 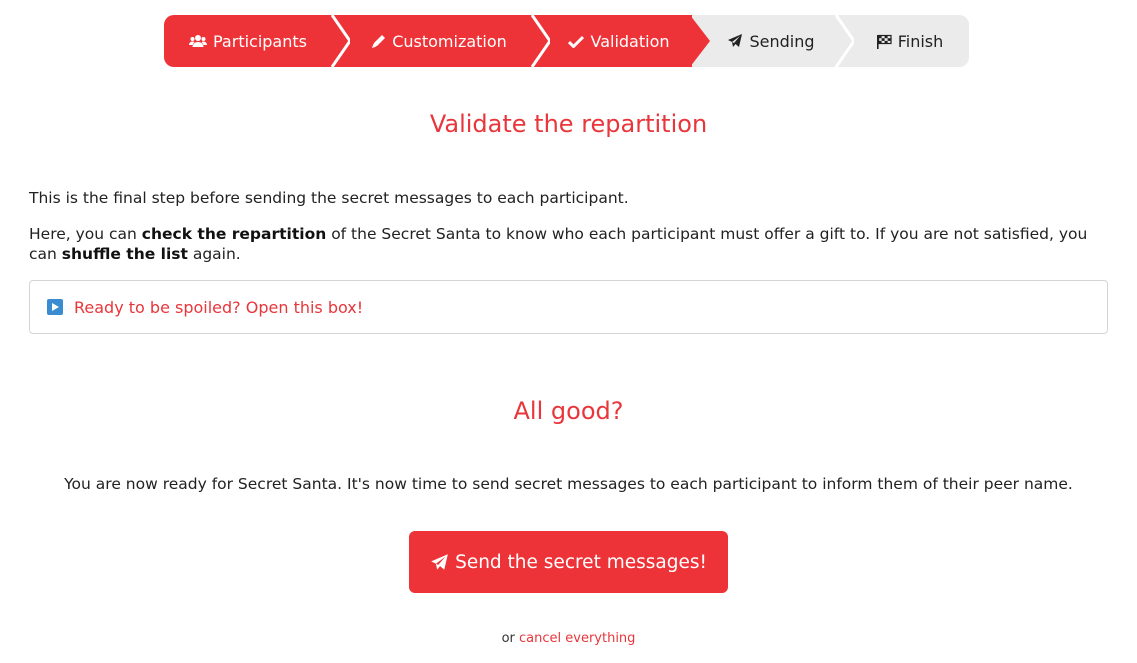 What do you see at coordinates (568, 307) in the screenshot?
I see `spoiler-box: Ready to be spoiled? Open this box!` at bounding box center [568, 307].